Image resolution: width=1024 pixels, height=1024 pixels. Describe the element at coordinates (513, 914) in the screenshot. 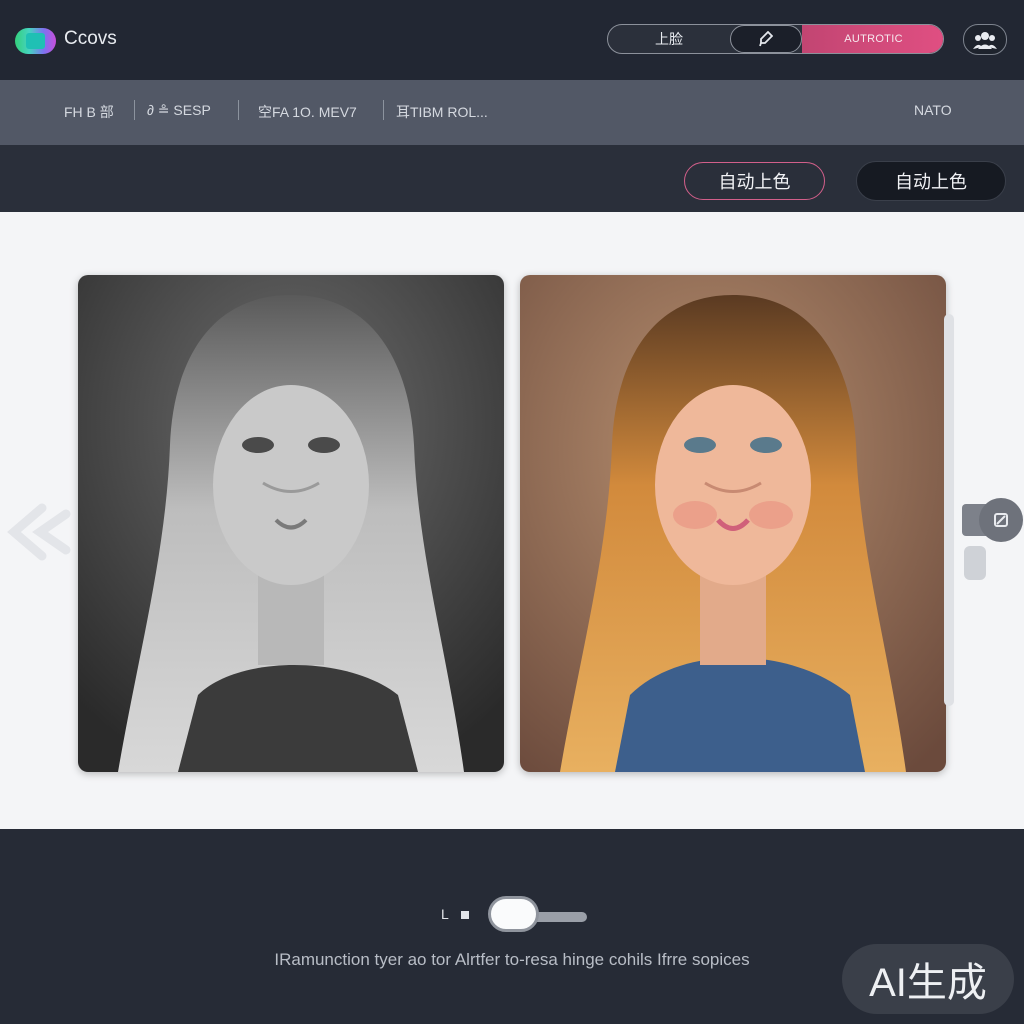

I see `compare-toggle-knob` at that location.